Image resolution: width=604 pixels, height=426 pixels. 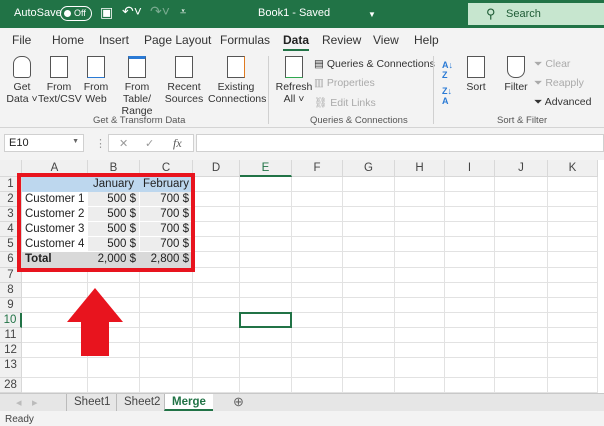 What do you see at coordinates (372, 14) in the screenshot?
I see `chevron-down-icon: ▼` at bounding box center [372, 14].